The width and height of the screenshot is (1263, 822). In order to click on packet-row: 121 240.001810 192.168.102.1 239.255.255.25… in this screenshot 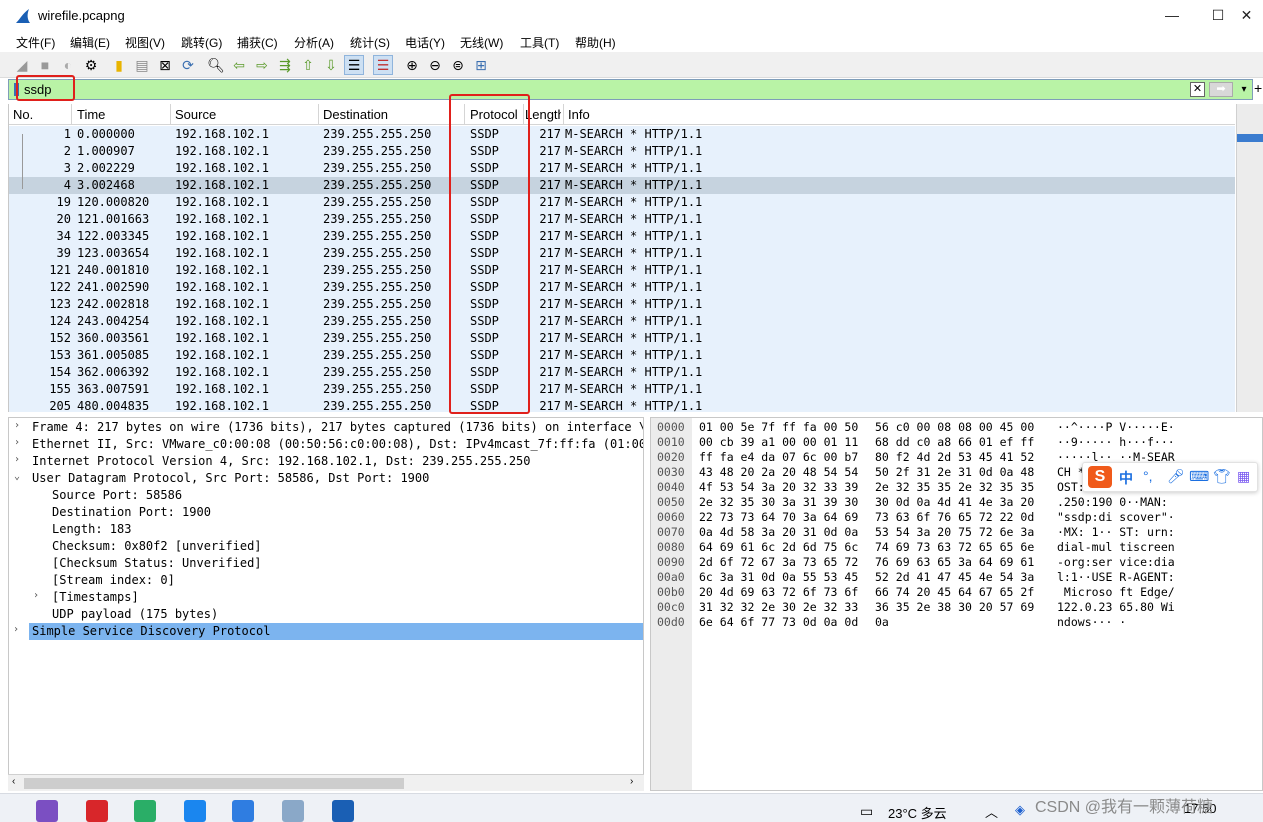, I will do `click(622, 270)`.